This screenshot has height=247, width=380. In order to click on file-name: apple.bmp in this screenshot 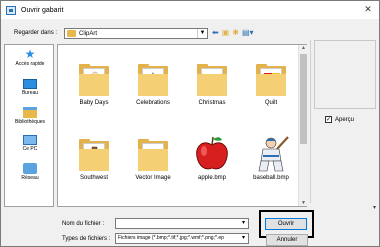, I will do `click(212, 178)`.